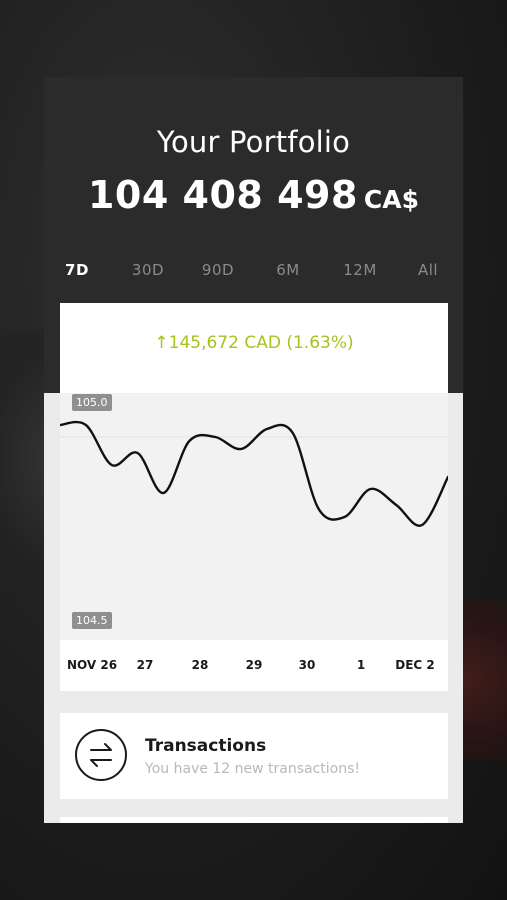 Image resolution: width=507 pixels, height=900 pixels. I want to click on x-tick-label: 29, so click(254, 665).